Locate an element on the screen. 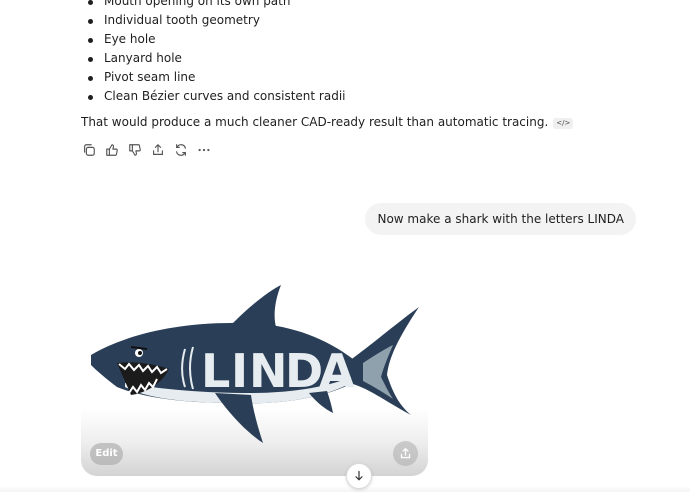 This screenshot has width=690, height=492. letter: I is located at coordinates (239, 371).